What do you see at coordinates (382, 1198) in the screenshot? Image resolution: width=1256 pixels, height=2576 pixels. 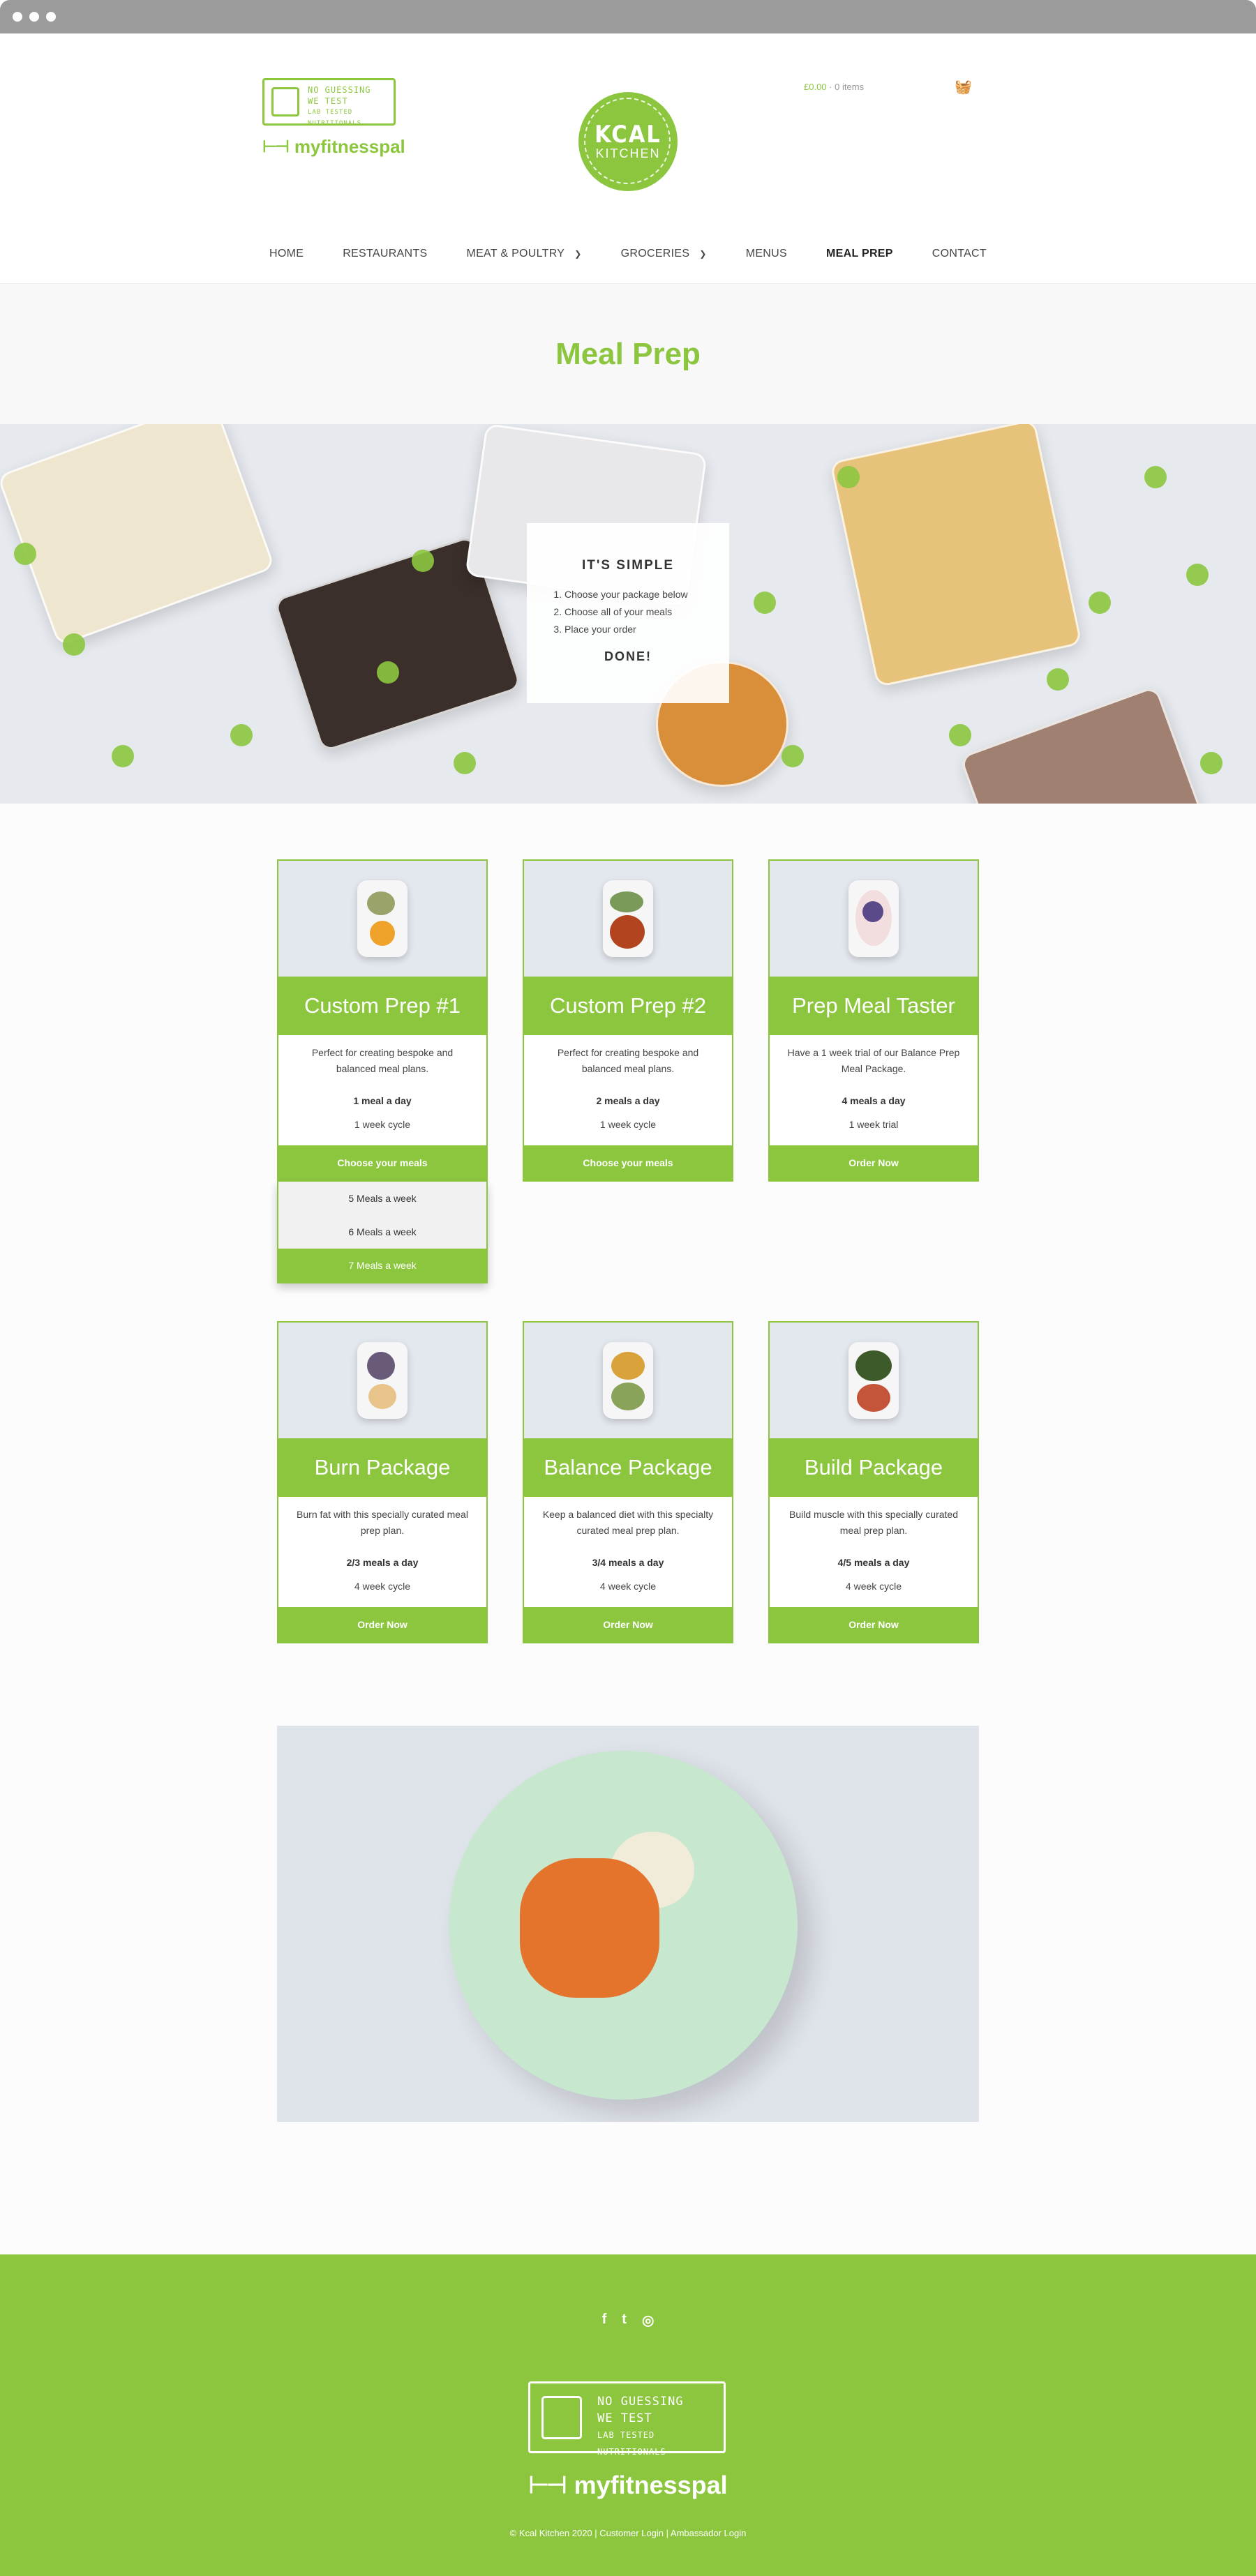 I see `dropdown-option: 5 Meals a week` at bounding box center [382, 1198].